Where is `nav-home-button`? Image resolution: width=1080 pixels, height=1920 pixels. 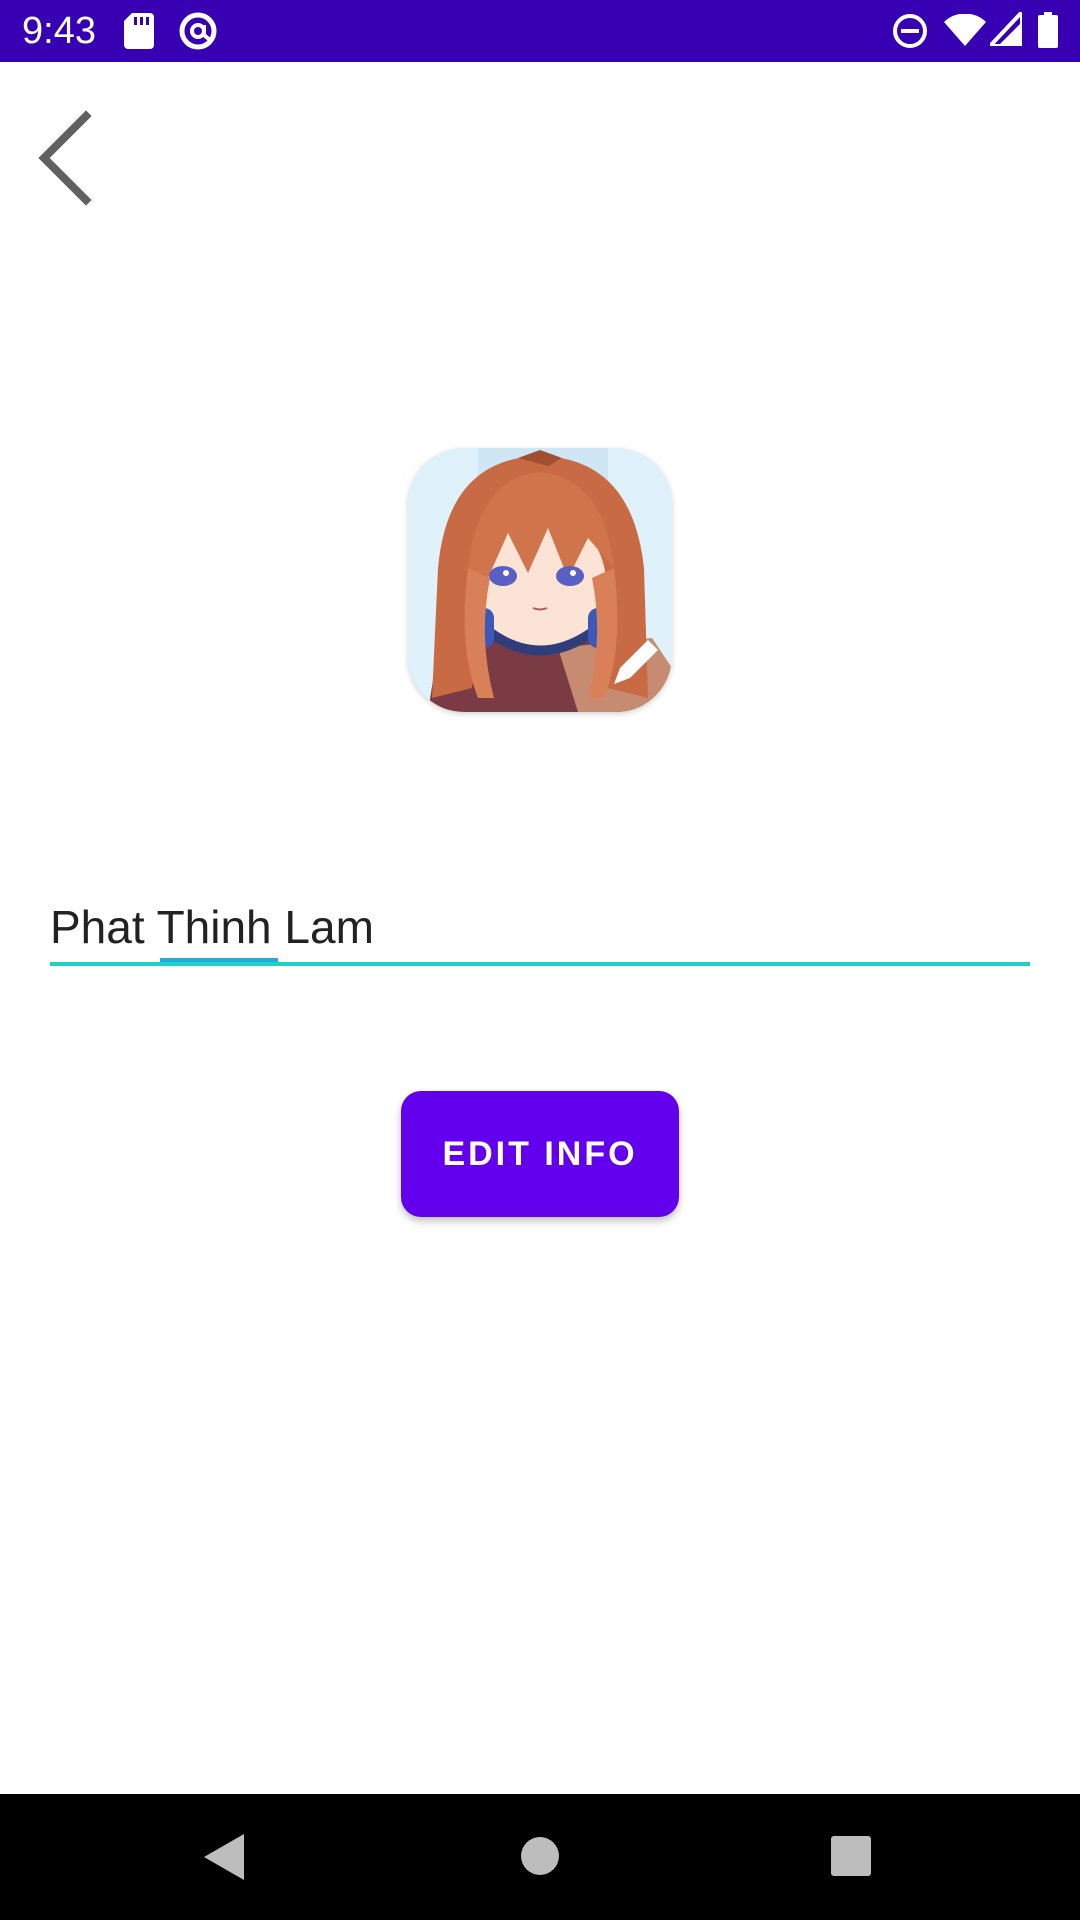 nav-home-button is located at coordinates (540, 1858).